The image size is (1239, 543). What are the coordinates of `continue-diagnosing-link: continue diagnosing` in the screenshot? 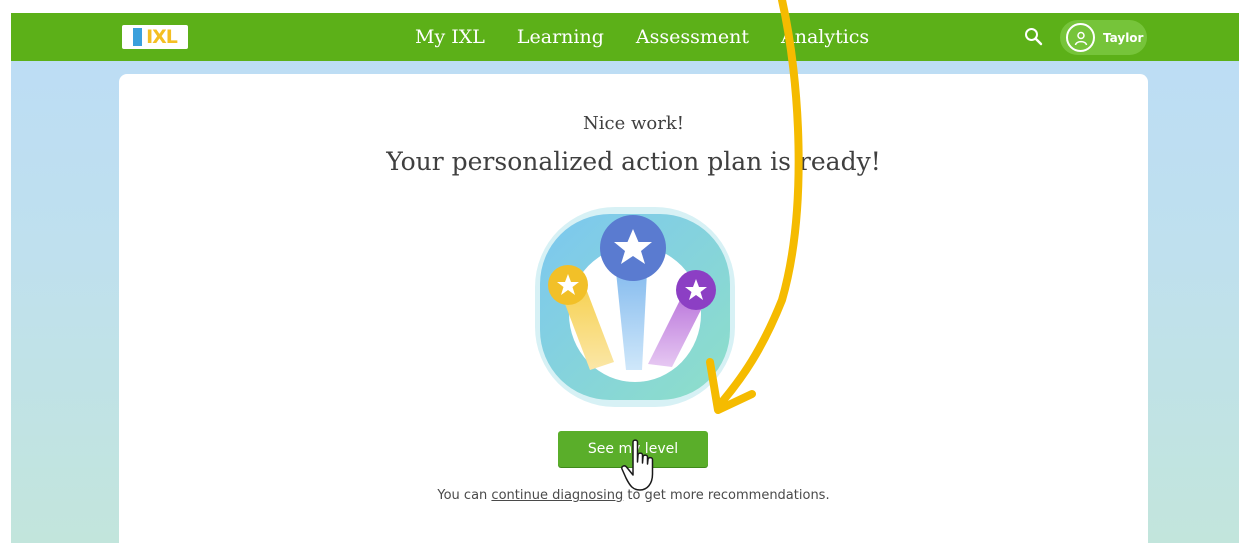 It's located at (557, 495).